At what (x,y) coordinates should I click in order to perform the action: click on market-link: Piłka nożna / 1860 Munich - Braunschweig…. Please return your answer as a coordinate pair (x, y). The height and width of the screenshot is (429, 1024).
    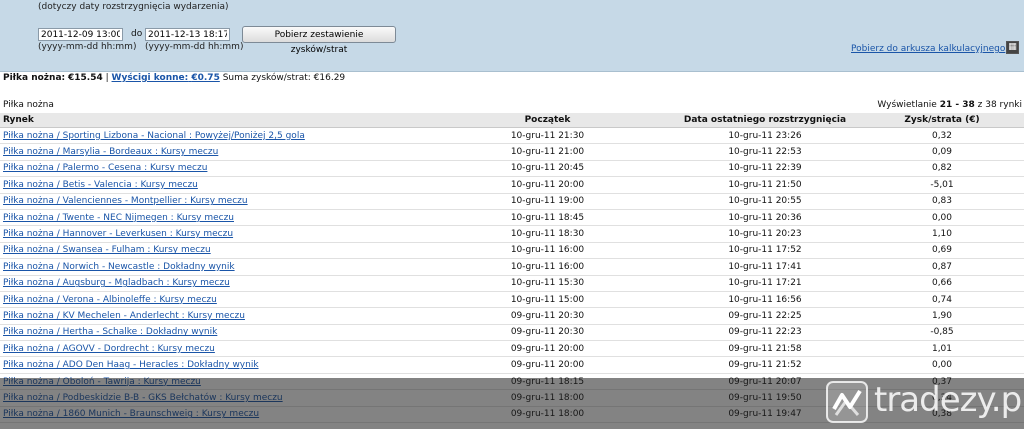
    Looking at the image, I should click on (131, 414).